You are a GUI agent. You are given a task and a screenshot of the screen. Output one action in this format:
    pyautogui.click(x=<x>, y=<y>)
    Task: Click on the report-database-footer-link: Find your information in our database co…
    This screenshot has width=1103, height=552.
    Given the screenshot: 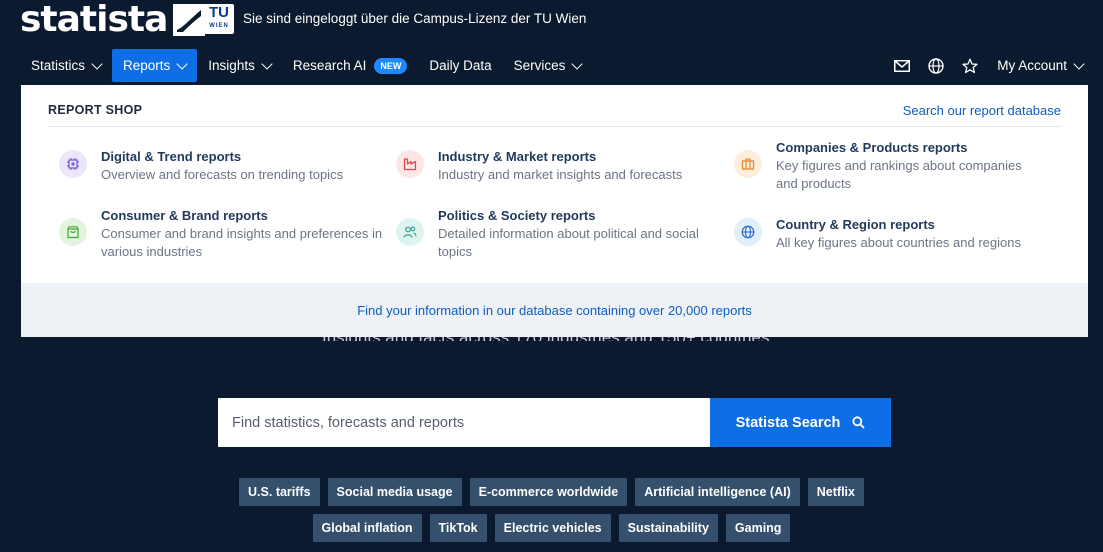 What is the action you would take?
    pyautogui.click(x=554, y=310)
    